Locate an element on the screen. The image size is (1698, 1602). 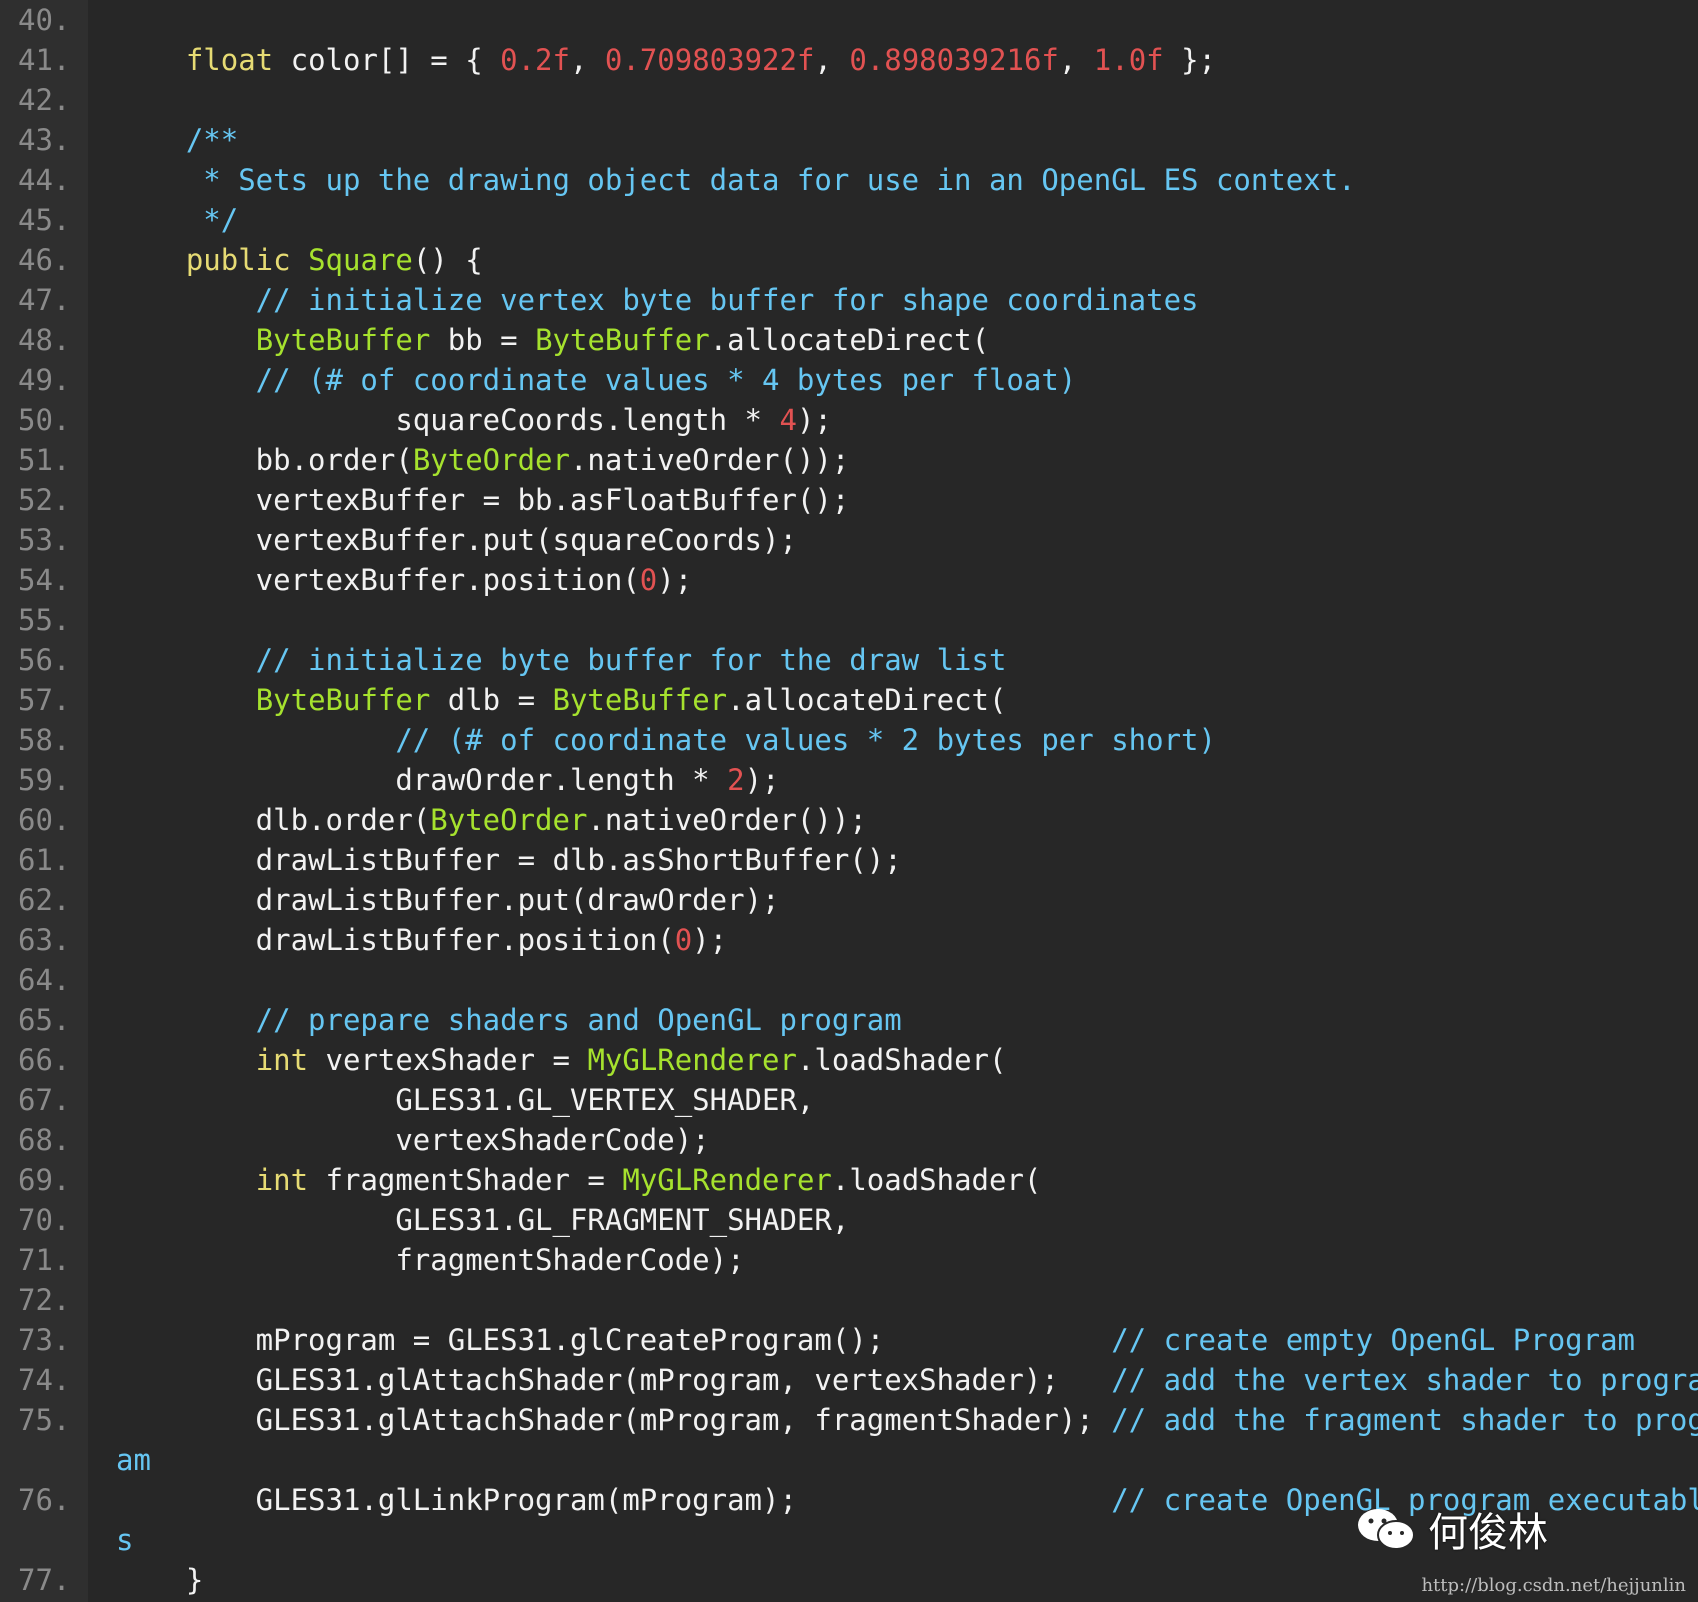
line-number: 75. is located at coordinates (44, 1420).